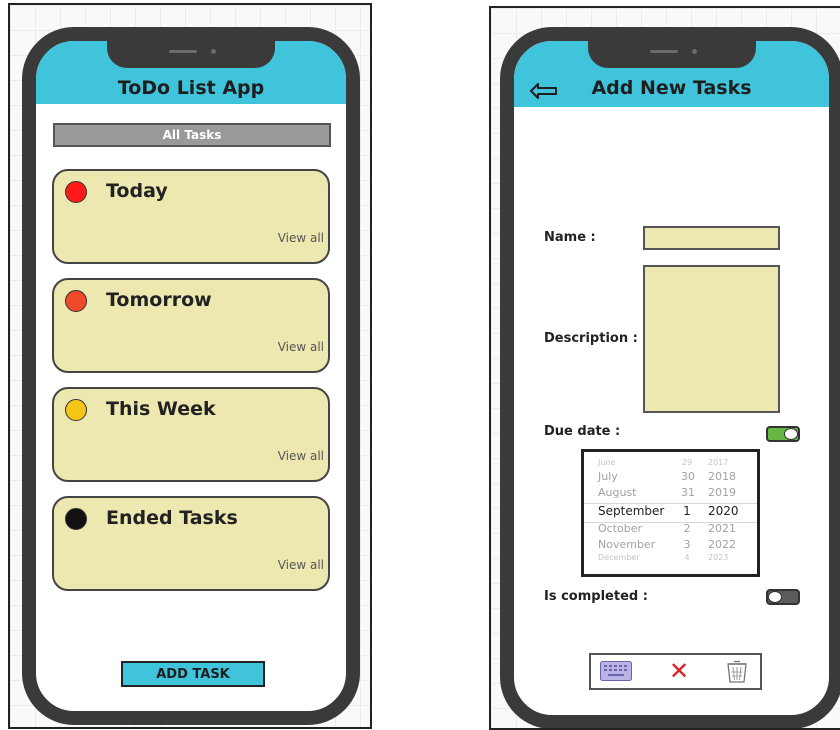  What do you see at coordinates (191, 88) in the screenshot?
I see `app-title: ToDo List App` at bounding box center [191, 88].